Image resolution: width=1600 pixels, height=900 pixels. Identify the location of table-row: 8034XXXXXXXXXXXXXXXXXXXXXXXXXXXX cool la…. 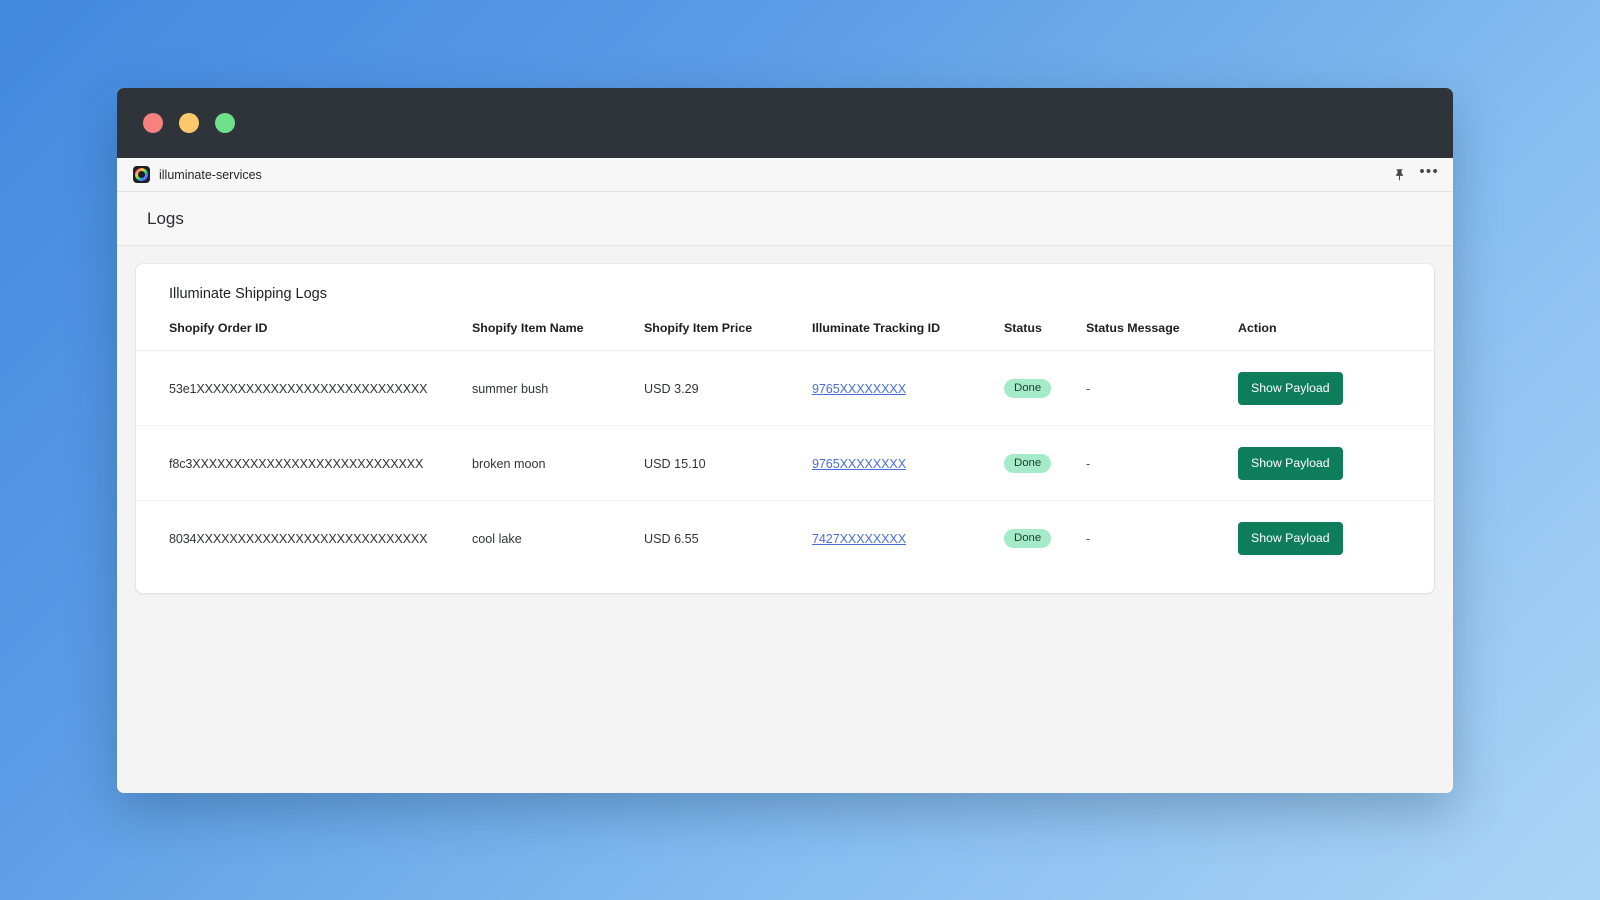
(785, 538).